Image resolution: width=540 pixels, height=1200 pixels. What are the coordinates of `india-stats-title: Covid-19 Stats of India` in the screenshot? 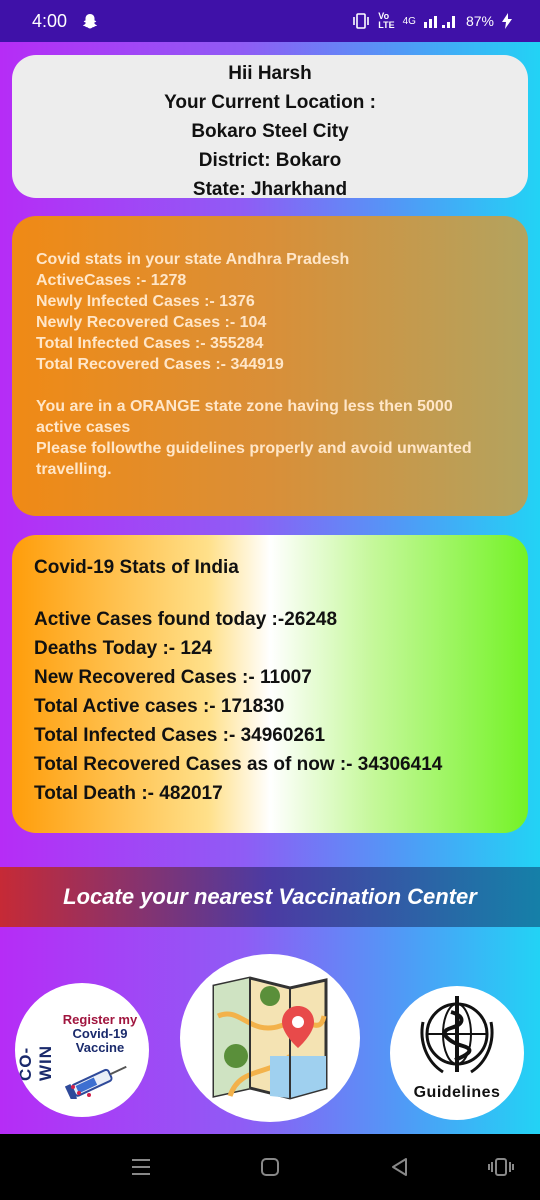 It's located at (136, 567).